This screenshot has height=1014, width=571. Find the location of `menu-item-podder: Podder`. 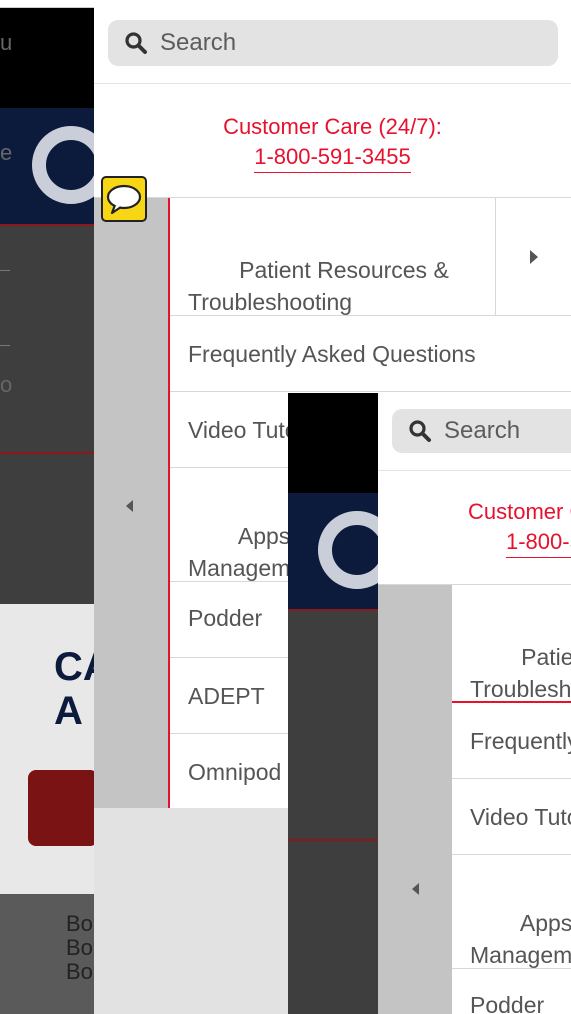

menu-item-podder: Podder is located at coordinates (511, 991).